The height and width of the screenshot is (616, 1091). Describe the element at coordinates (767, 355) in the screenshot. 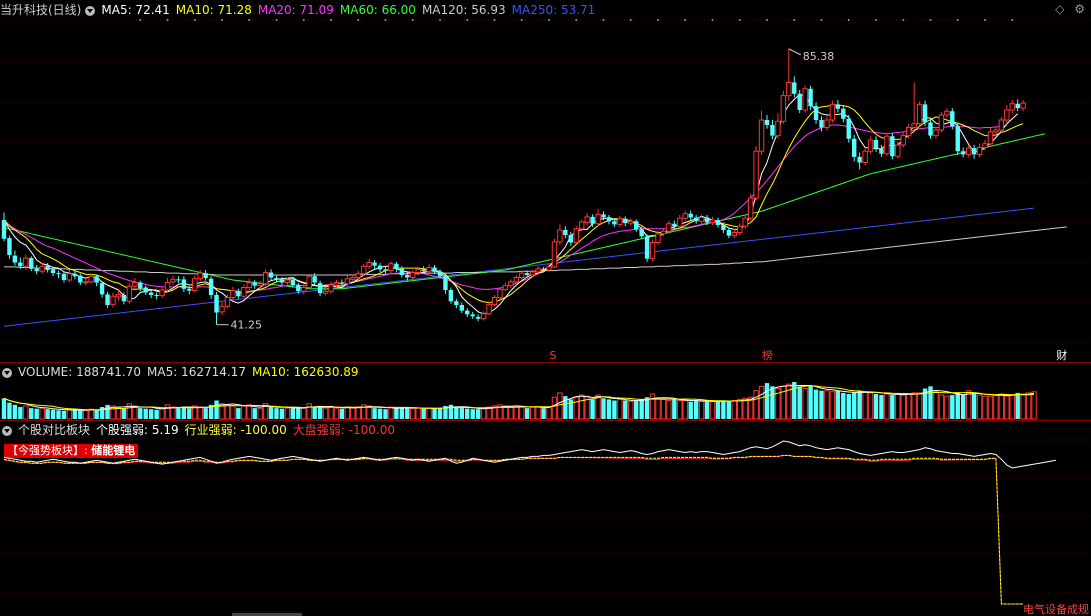

I see `event-marker: 榜` at that location.